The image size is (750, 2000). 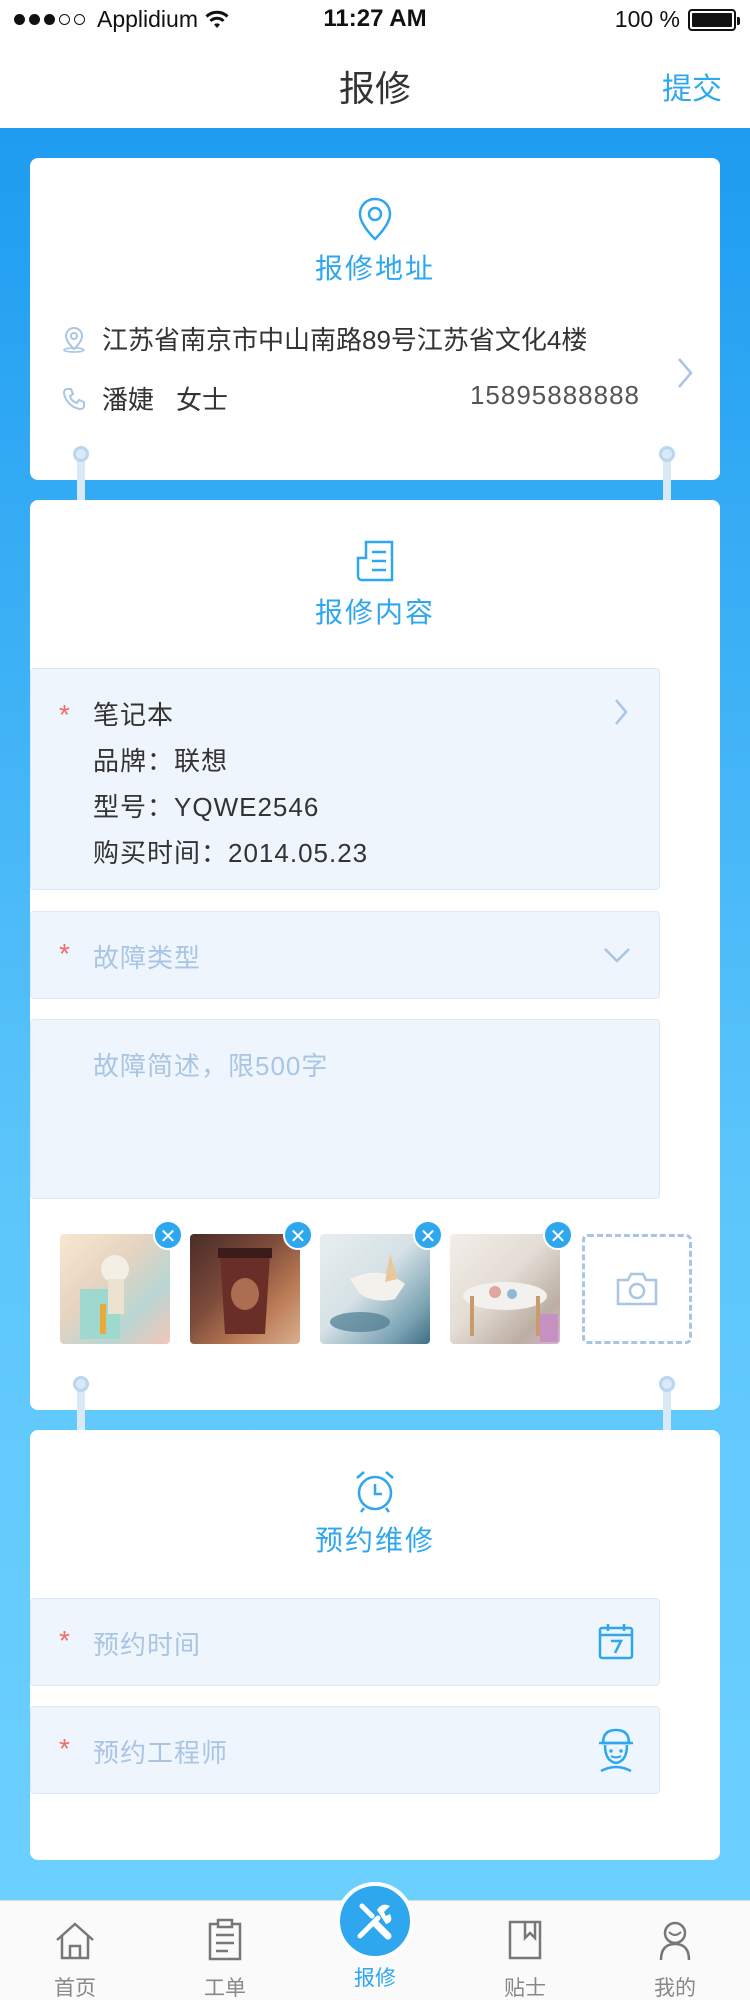 What do you see at coordinates (375, 219) in the screenshot?
I see `location-pin-icon` at bounding box center [375, 219].